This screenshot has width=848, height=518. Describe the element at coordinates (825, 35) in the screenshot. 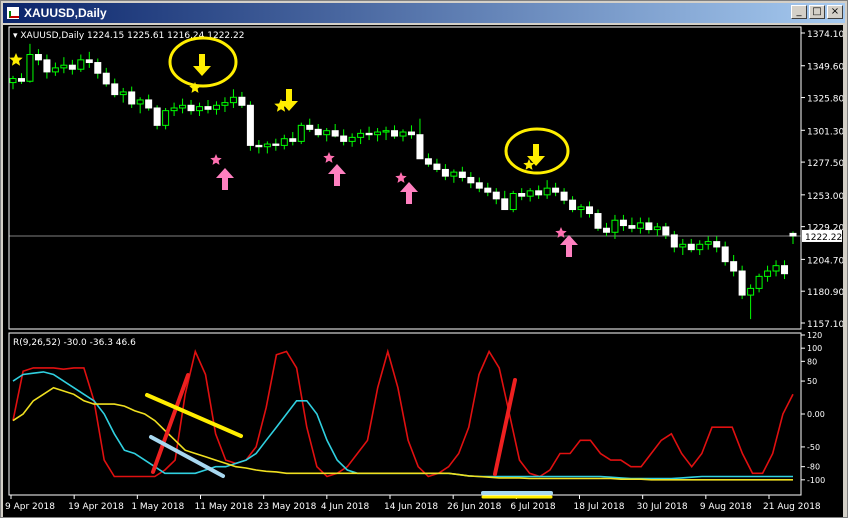

I see `price-tick-label: 1374.10` at that location.